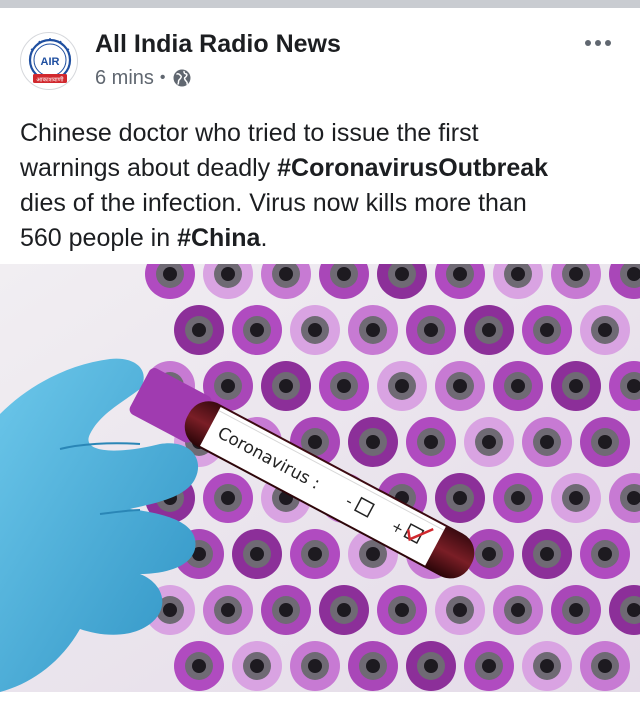  What do you see at coordinates (218, 238) in the screenshot?
I see `hashtag-china: #China` at bounding box center [218, 238].